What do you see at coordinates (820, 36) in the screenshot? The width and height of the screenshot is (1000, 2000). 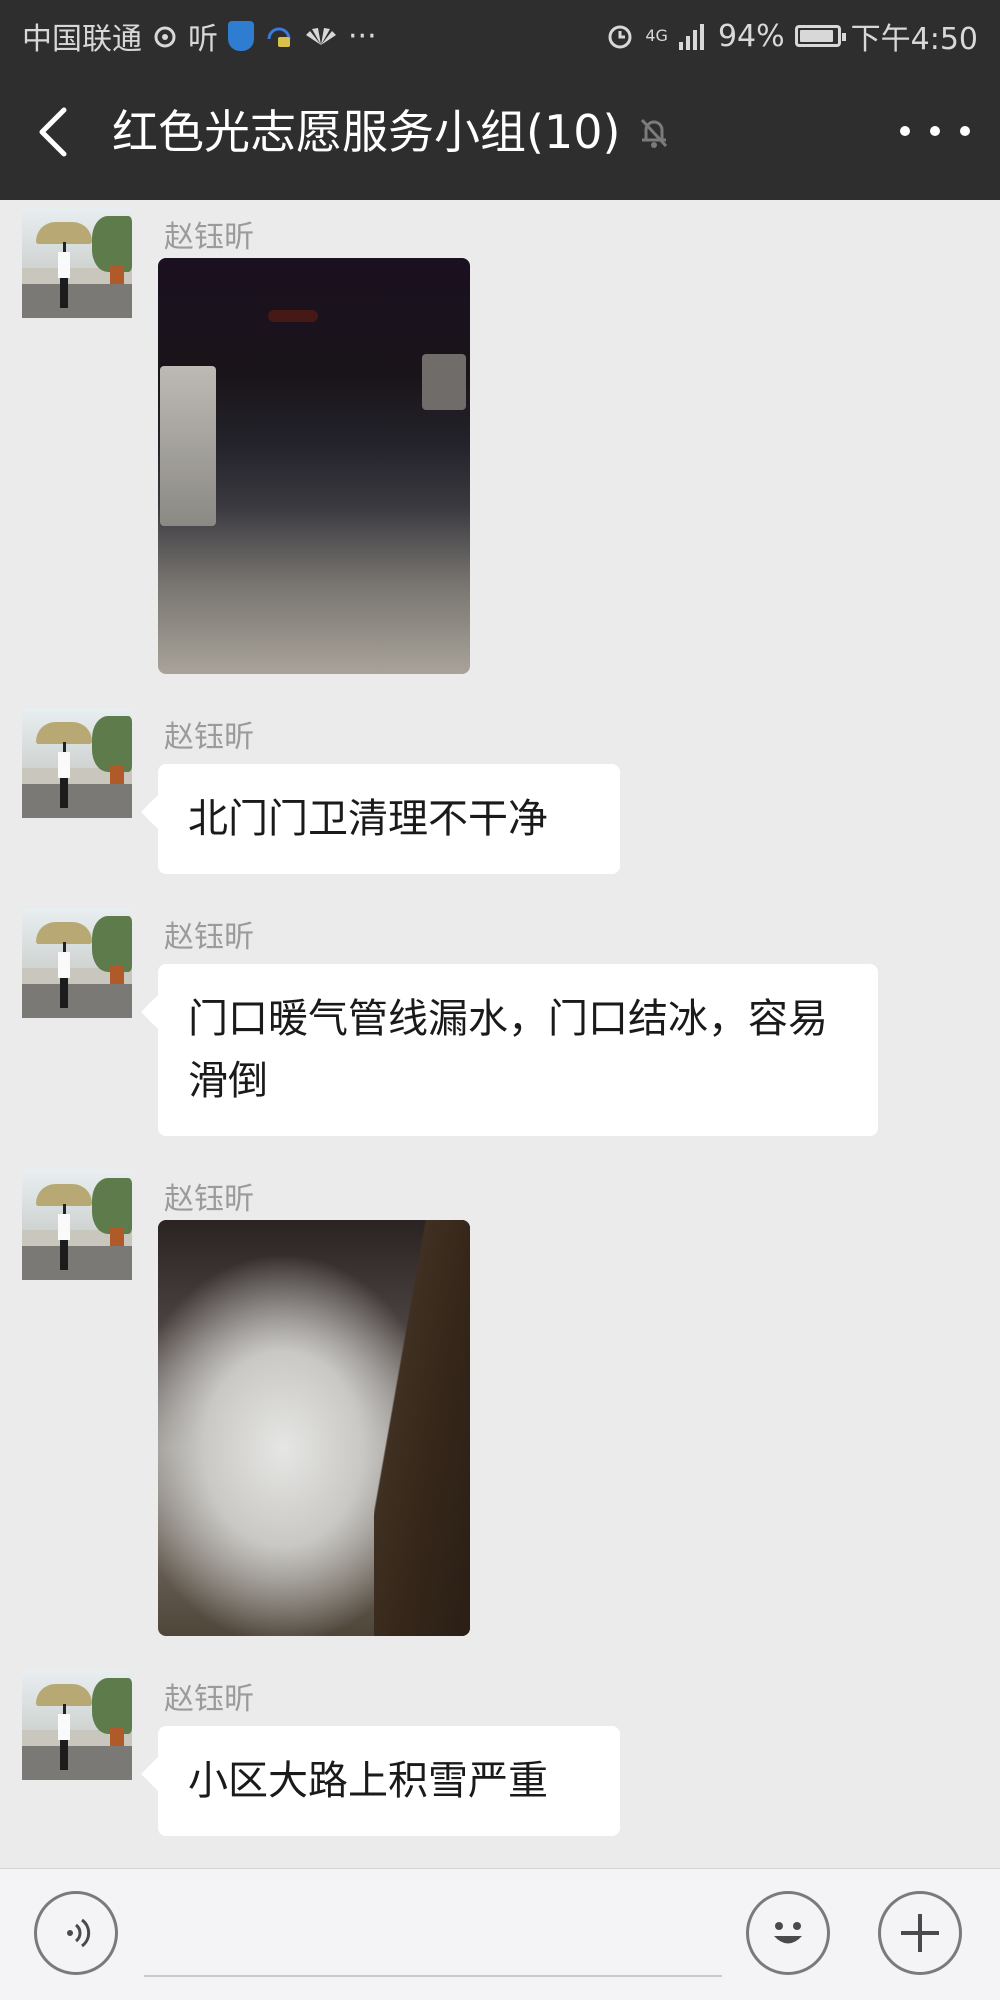 I see `battery-icon` at bounding box center [820, 36].